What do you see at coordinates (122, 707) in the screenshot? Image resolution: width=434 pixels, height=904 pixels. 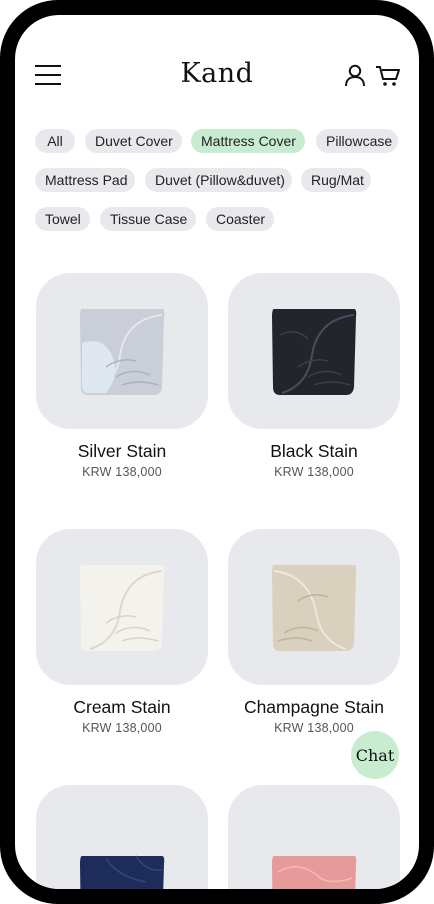 I see `product-name: Cream Stain` at bounding box center [122, 707].